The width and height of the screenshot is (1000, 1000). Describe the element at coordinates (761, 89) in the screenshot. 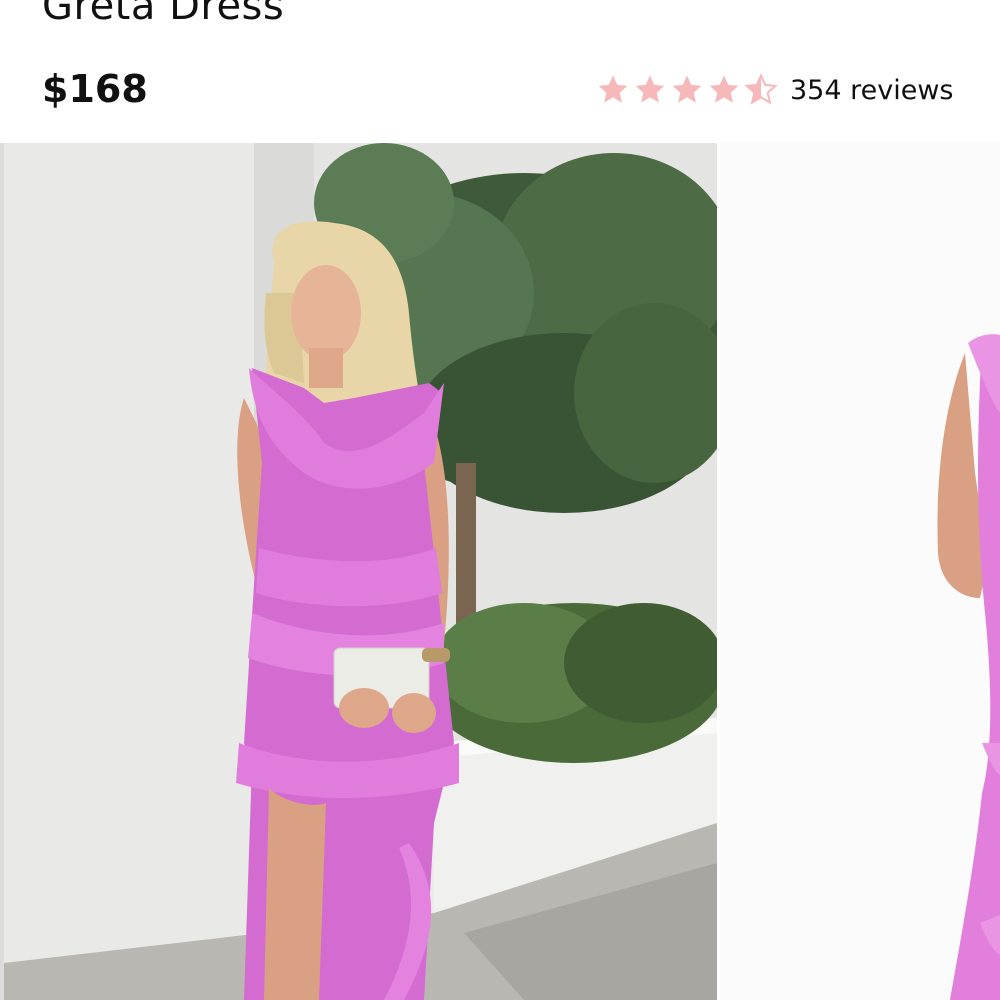

I see `half-star-icon` at that location.